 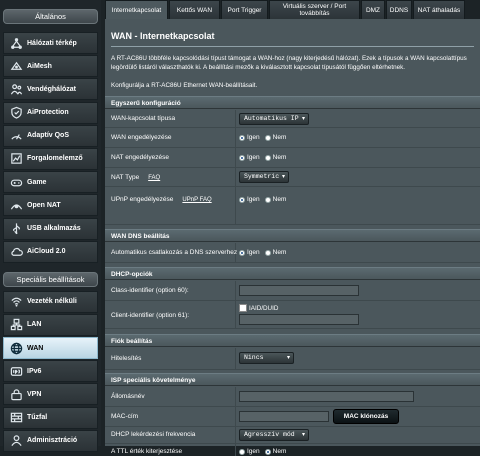 I want to click on dhcp-frequency-select: Agresszív mód ▾, so click(x=274, y=435).